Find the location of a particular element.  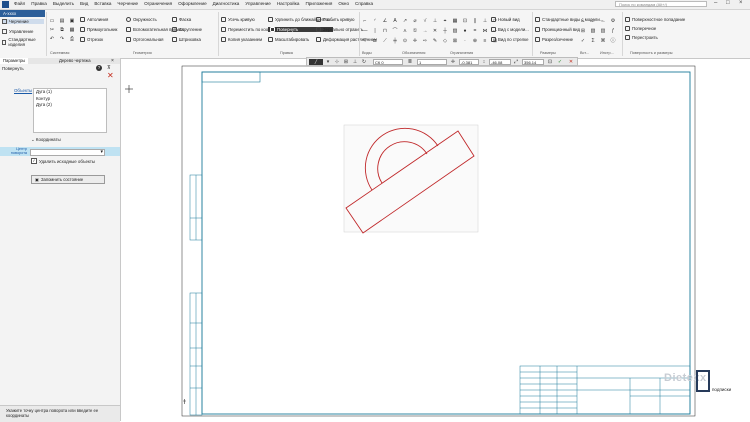

info-icon: ⓘ is located at coordinates (613, 41).